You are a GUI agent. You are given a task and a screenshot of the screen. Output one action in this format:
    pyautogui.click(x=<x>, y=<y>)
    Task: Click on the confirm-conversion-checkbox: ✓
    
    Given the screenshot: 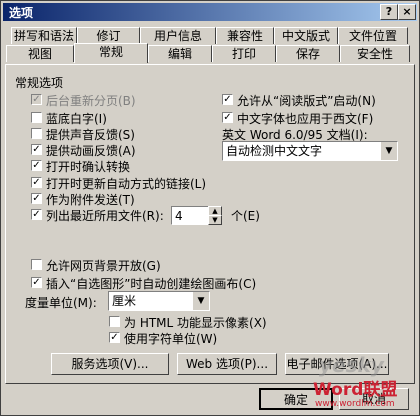 What is the action you would take?
    pyautogui.click(x=36, y=165)
    